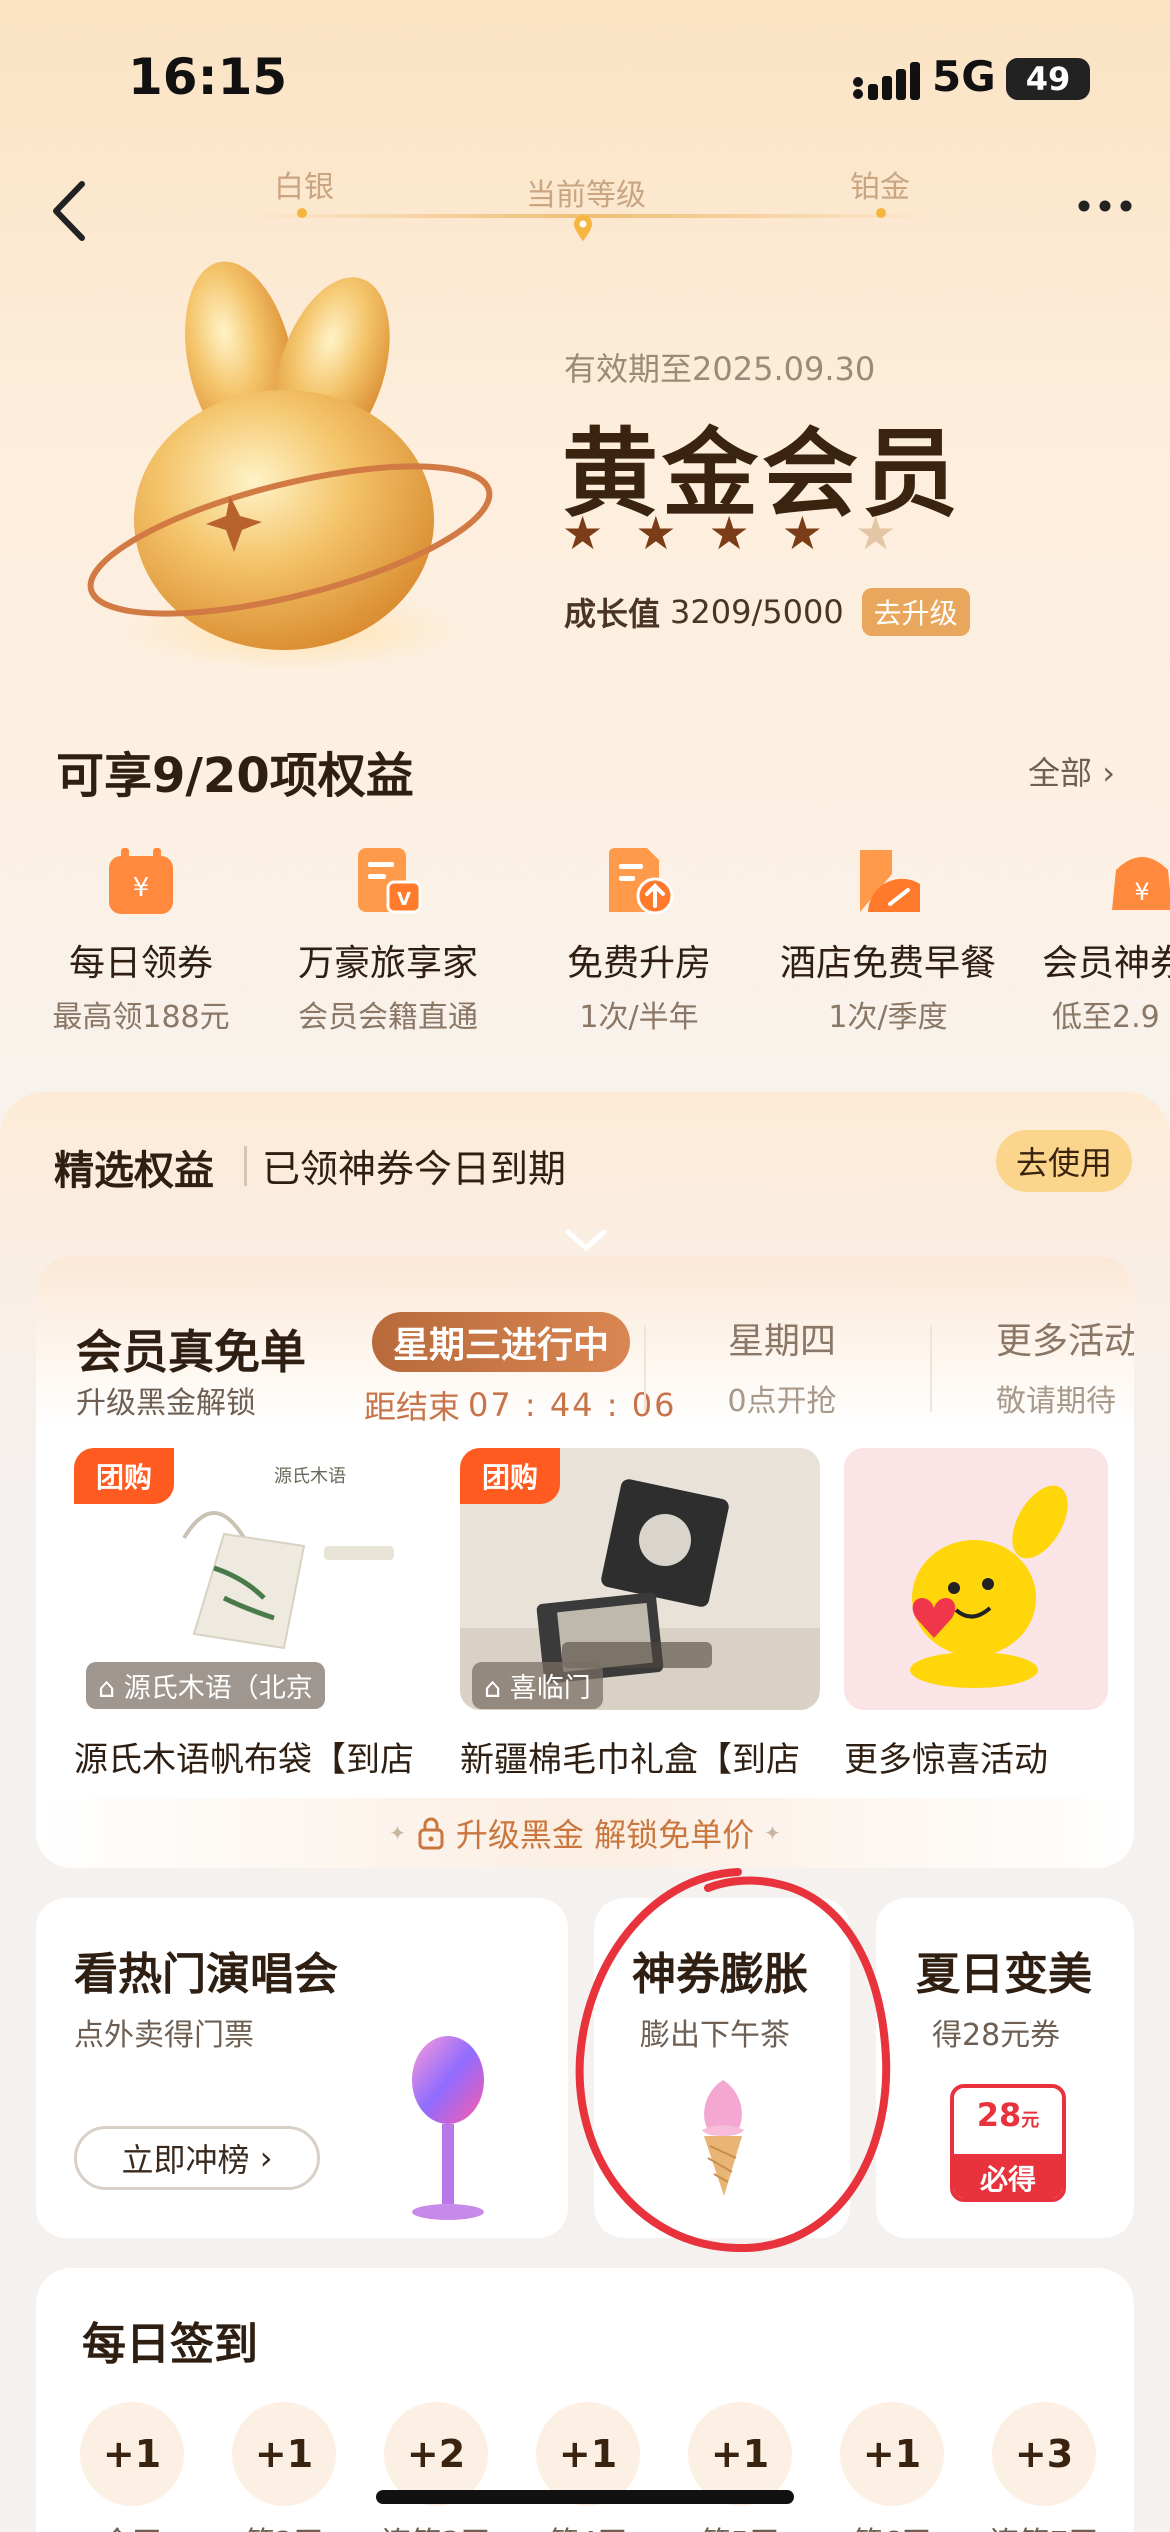  I want to click on benefit-sub: 会员会籍直通, so click(388, 1017).